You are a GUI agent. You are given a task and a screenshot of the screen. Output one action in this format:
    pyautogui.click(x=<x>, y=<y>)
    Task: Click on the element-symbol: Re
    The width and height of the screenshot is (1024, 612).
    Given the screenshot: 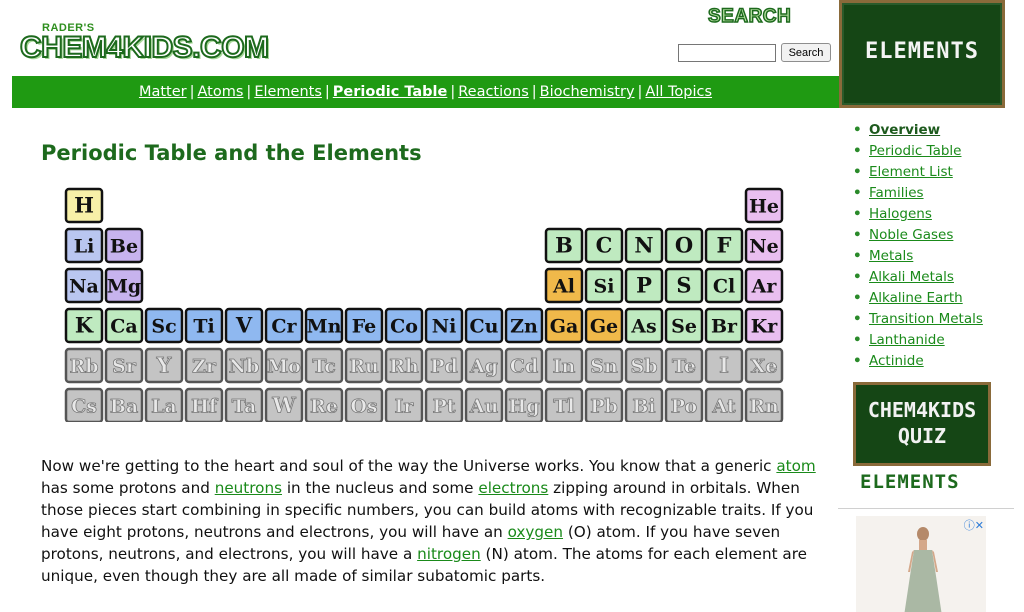 What is the action you would take?
    pyautogui.click(x=324, y=407)
    